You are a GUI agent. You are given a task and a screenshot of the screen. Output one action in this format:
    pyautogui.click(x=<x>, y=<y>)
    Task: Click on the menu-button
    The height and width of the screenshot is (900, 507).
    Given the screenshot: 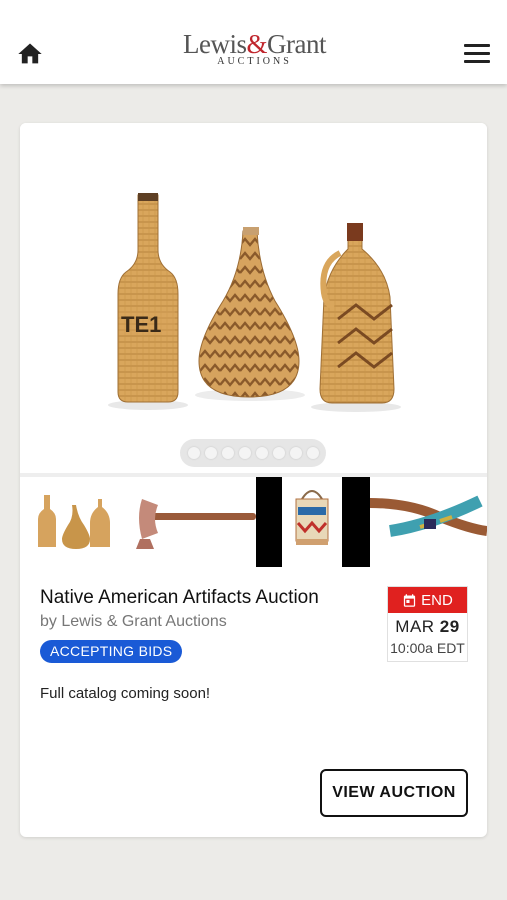 What is the action you would take?
    pyautogui.click(x=477, y=55)
    